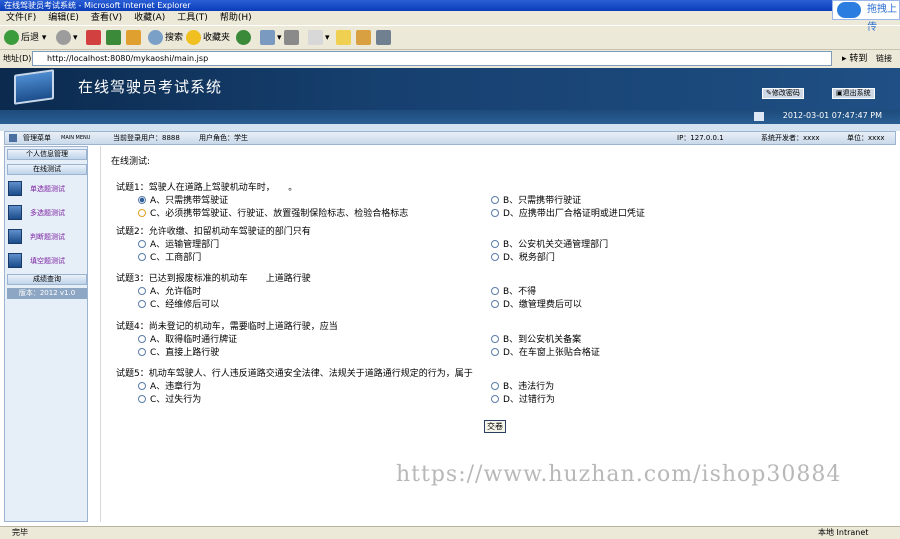 This screenshot has width=900, height=539. I want to click on links-label: 链接, so click(884, 58).